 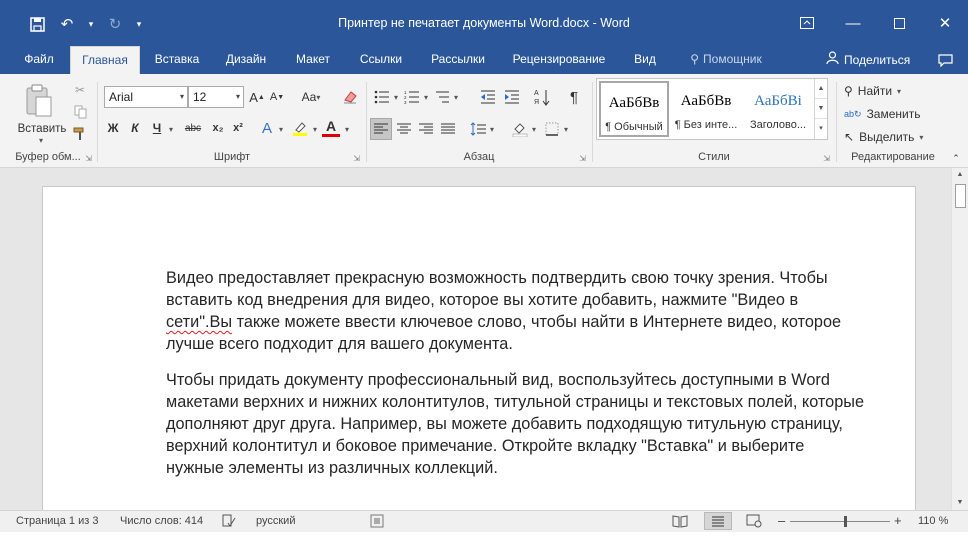 What do you see at coordinates (899, 23) in the screenshot?
I see `maximize-icon` at bounding box center [899, 23].